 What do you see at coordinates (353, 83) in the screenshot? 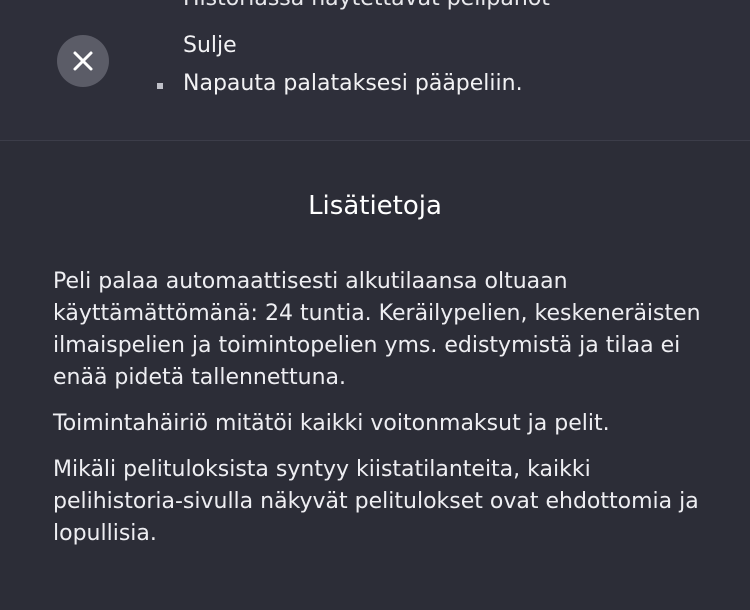
I see `close-description: Napauta palataksesi pääpeliin.` at bounding box center [353, 83].